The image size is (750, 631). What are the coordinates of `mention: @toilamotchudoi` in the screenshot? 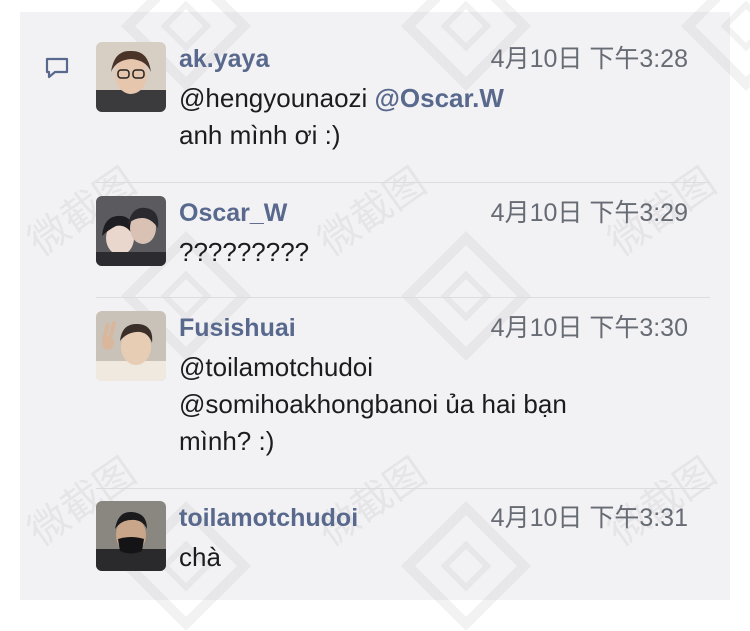 It's located at (429, 367).